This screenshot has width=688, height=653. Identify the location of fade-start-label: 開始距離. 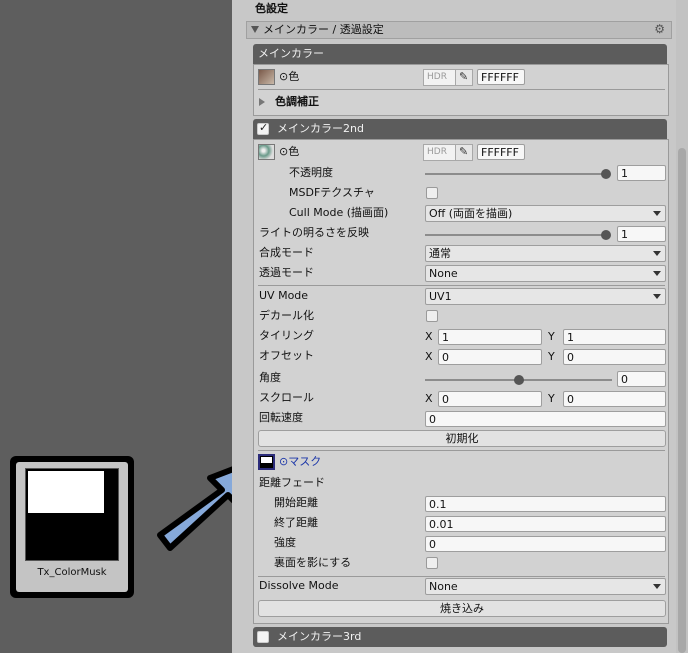
(296, 502).